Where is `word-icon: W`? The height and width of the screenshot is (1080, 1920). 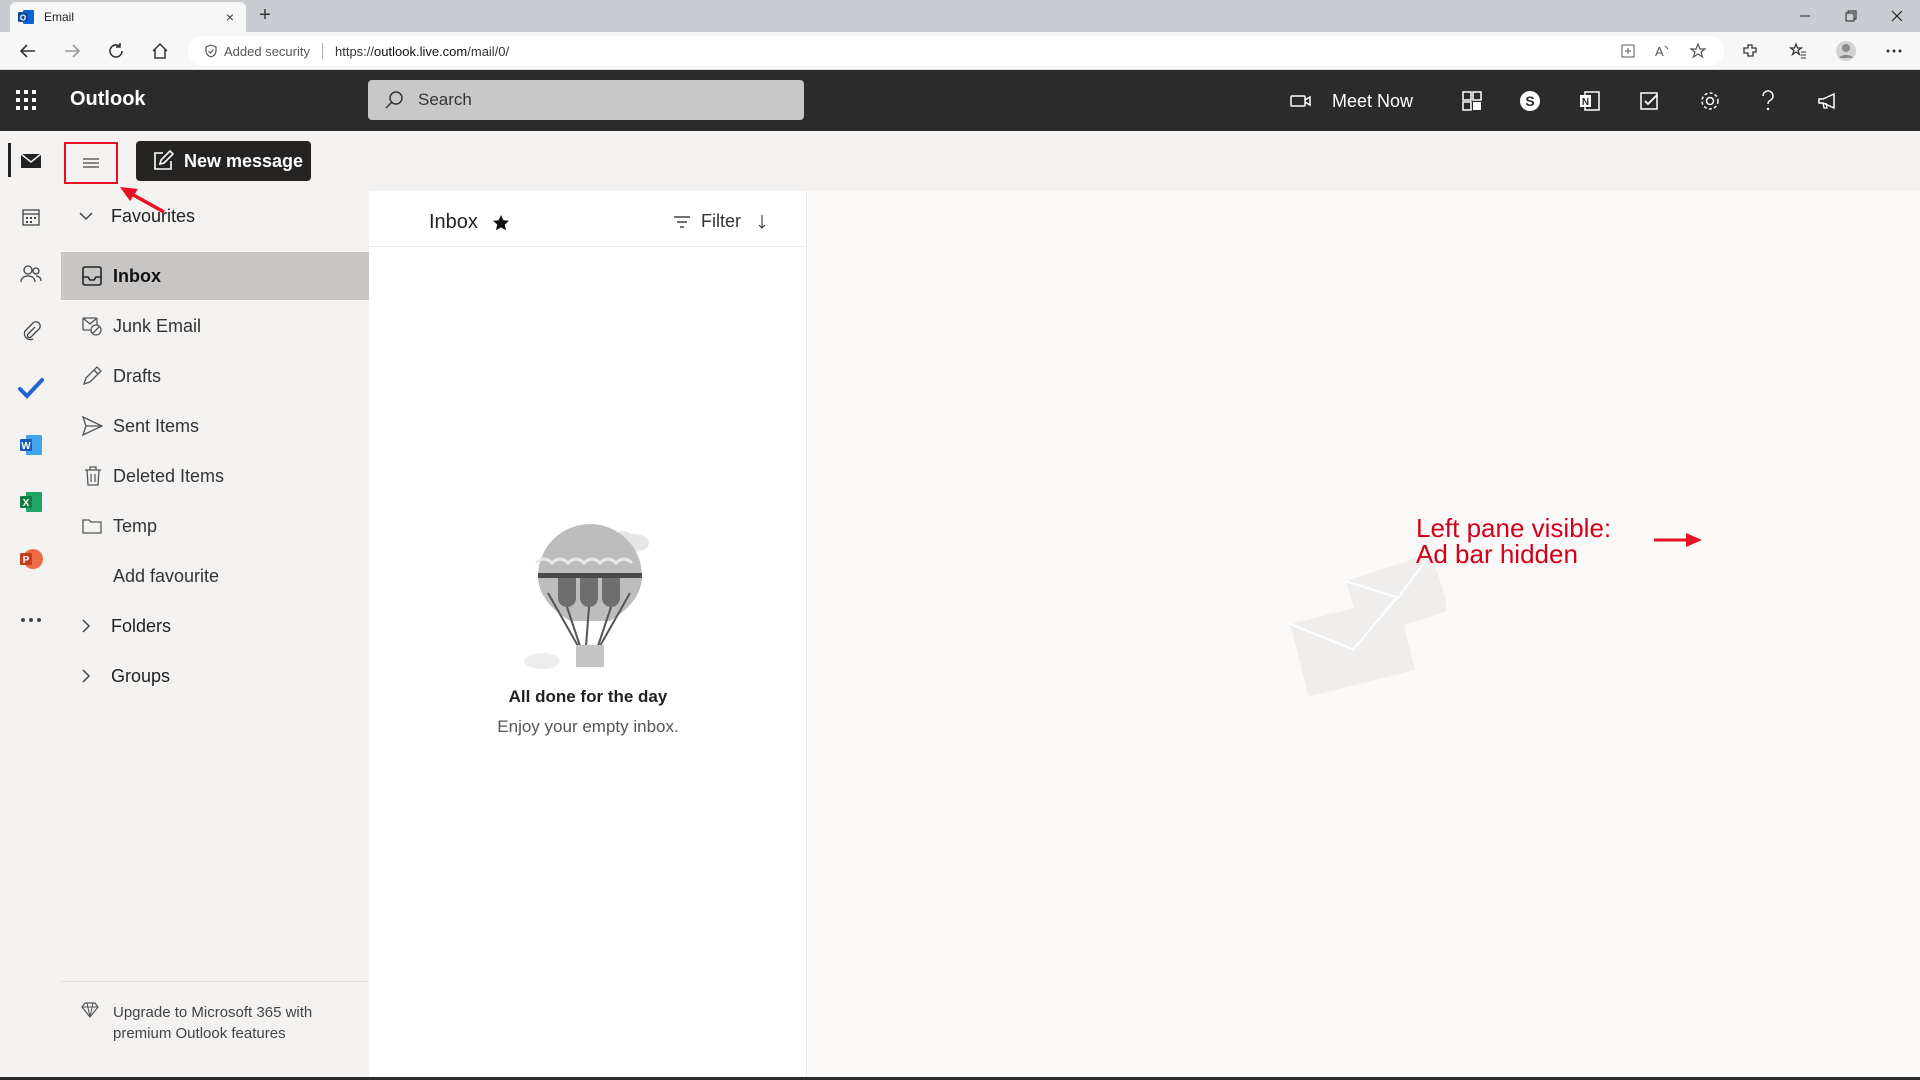 word-icon: W is located at coordinates (30, 445).